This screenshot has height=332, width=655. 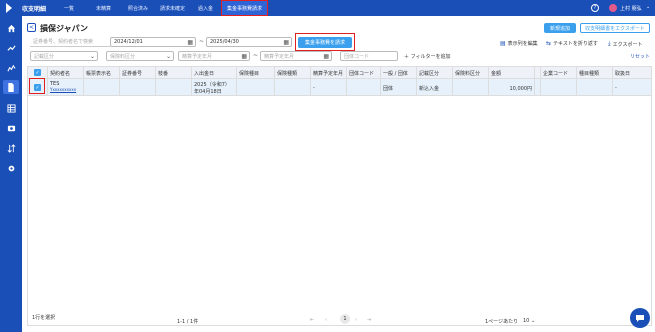 What do you see at coordinates (293, 73) in the screenshot?
I see `col-header: 保険種類` at bounding box center [293, 73].